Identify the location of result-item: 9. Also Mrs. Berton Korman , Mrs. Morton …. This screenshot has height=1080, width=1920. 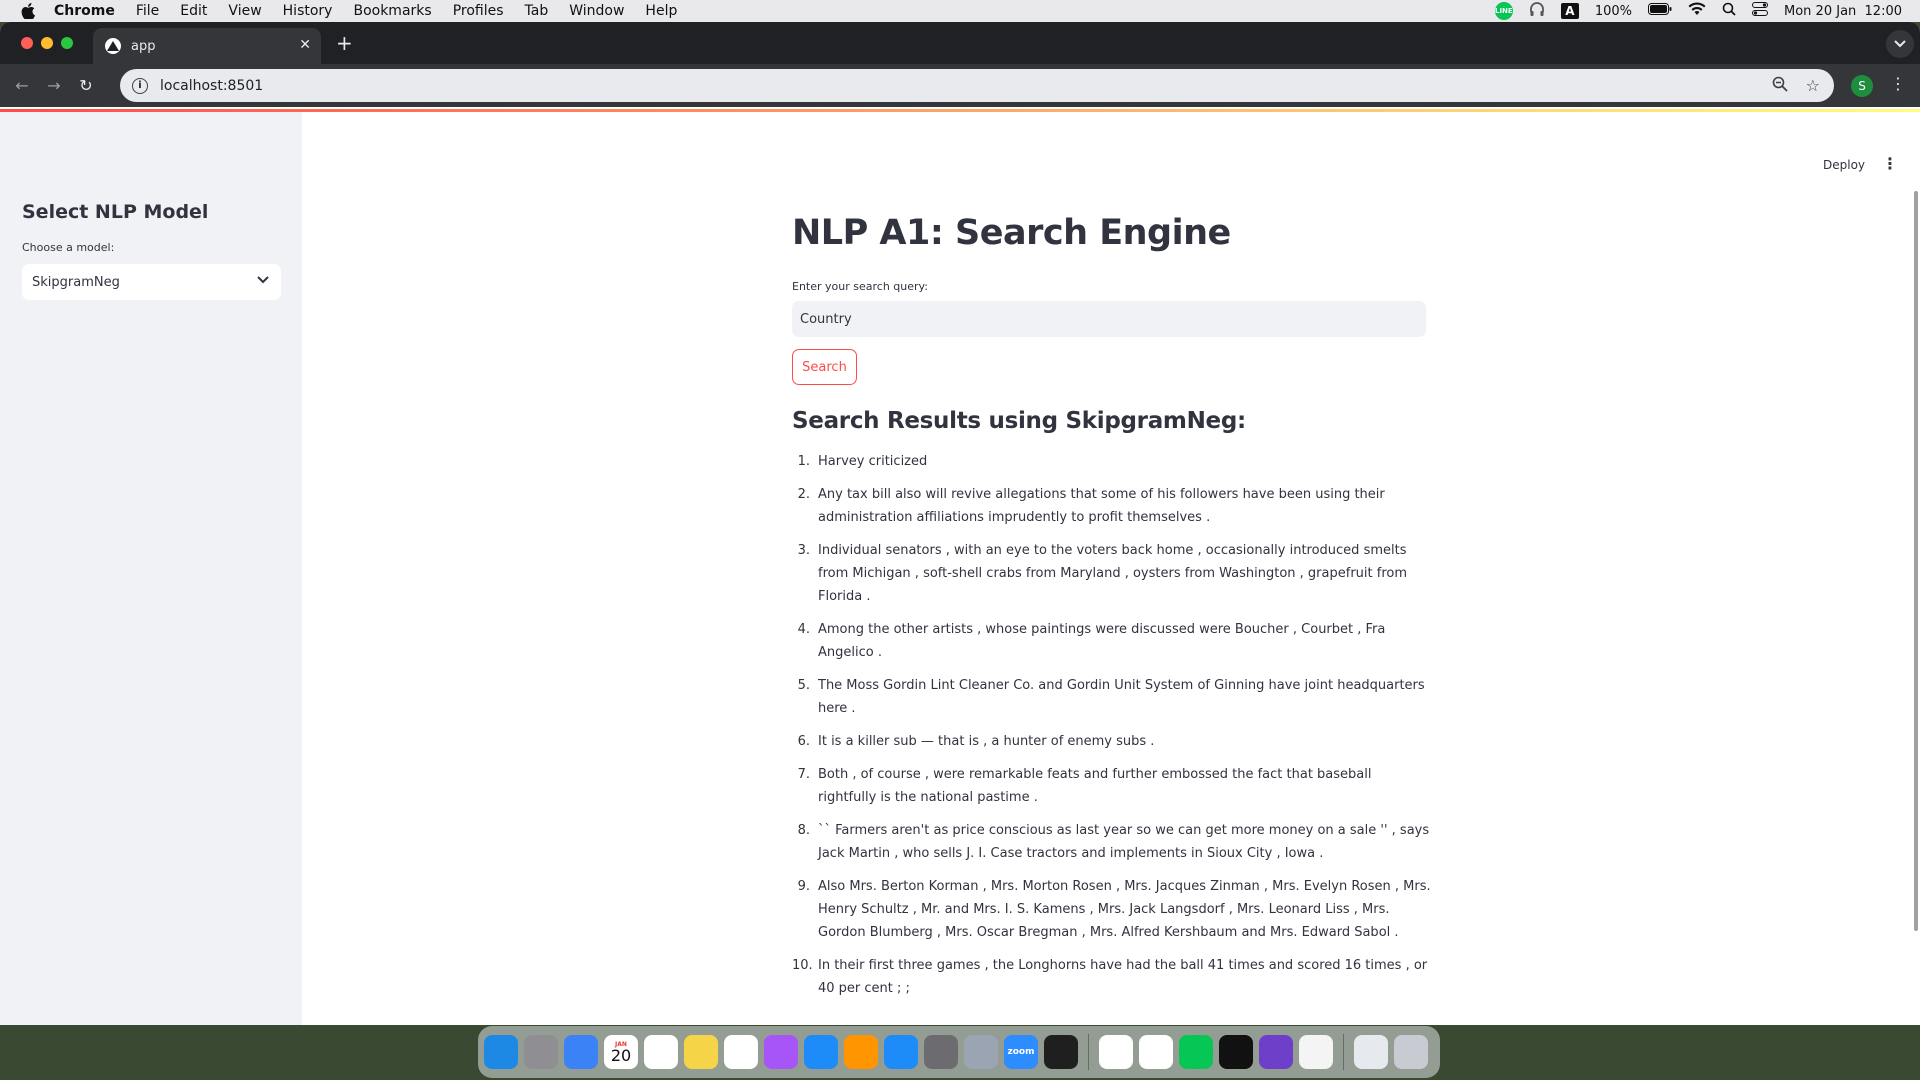
(1112, 909).